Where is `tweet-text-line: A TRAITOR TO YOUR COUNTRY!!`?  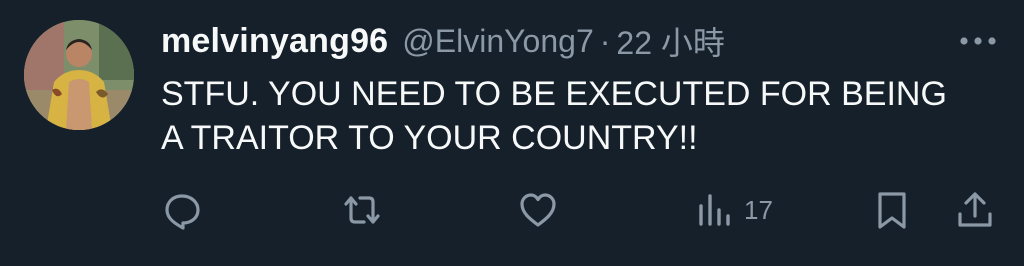 tweet-text-line: A TRAITOR TO YOUR COUNTRY!! is located at coordinates (429, 138).